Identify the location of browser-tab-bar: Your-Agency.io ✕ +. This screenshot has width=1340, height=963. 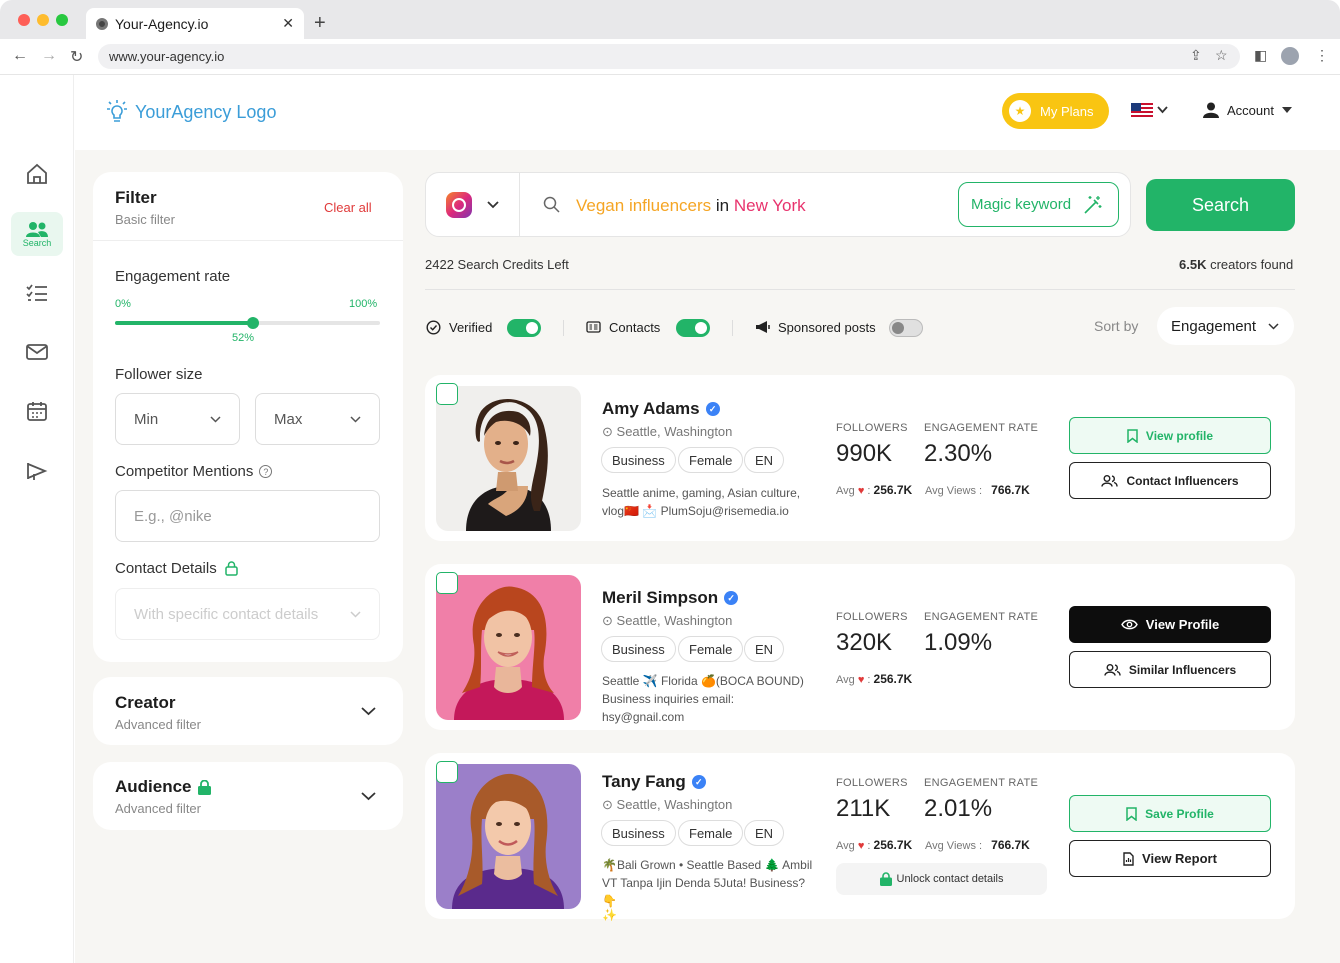
(670, 19).